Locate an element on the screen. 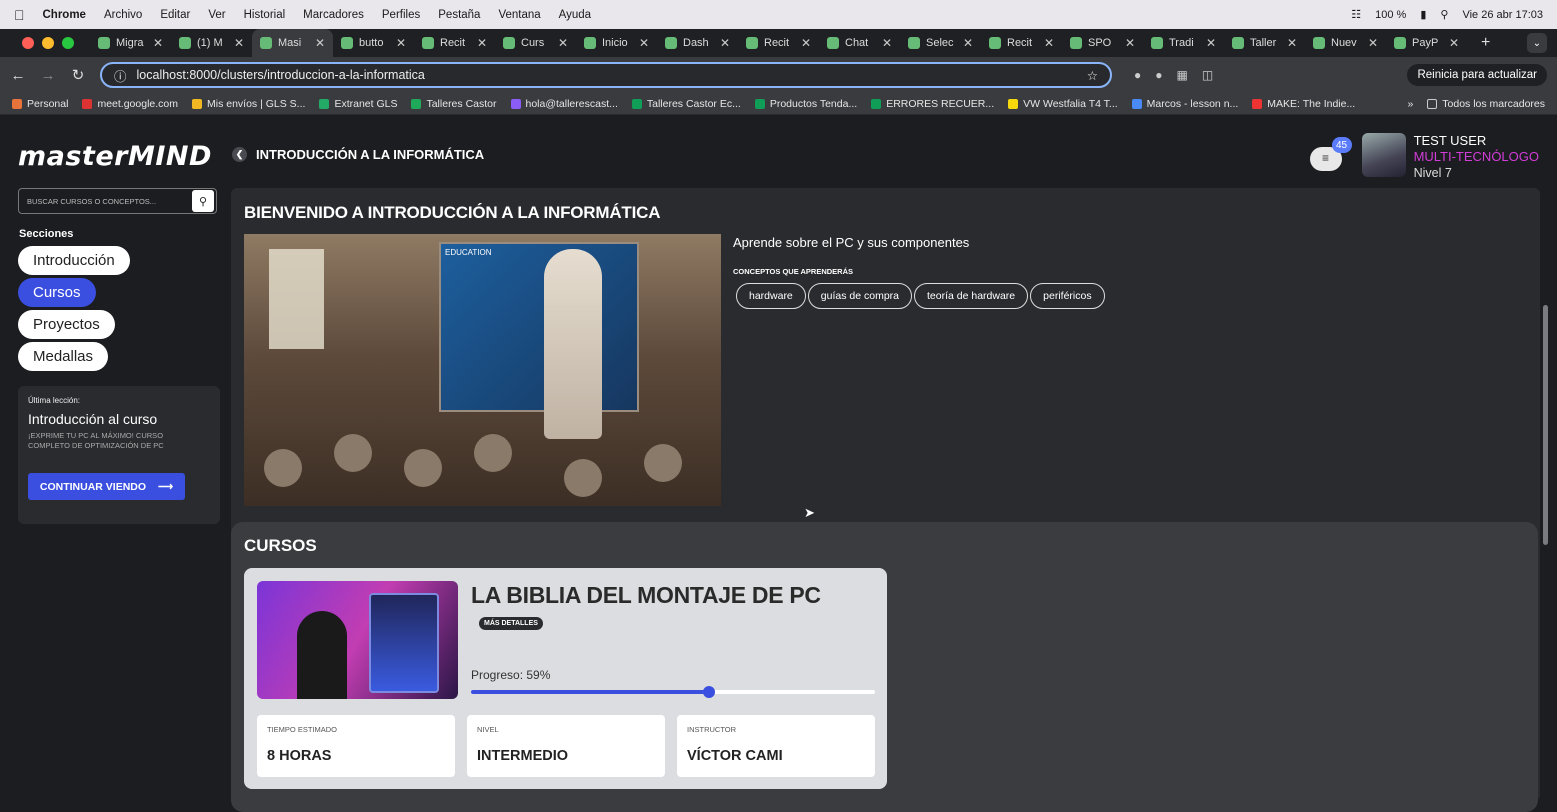 Image resolution: width=1557 pixels, height=812 pixels. minimize-window-button is located at coordinates (48, 43).